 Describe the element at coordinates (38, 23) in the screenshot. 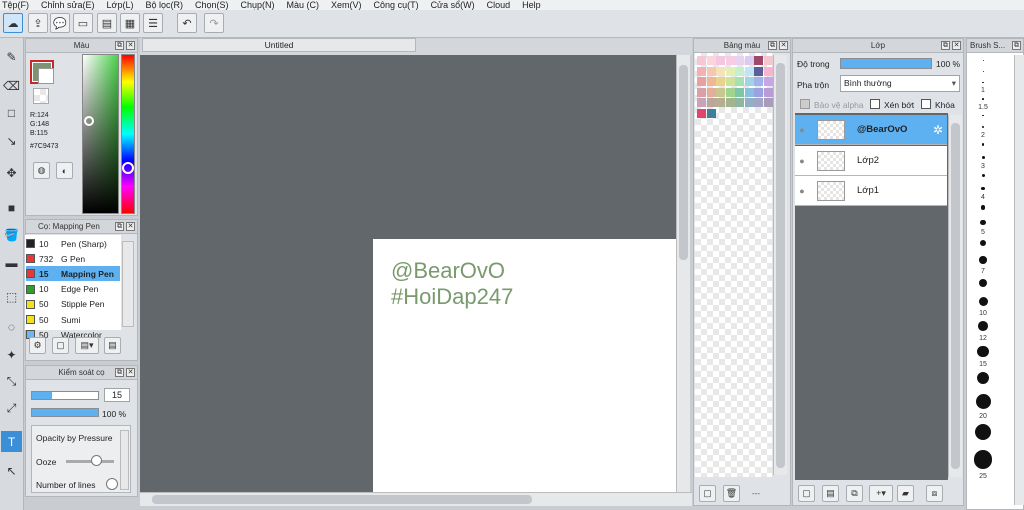

I see `export-icon: ⇪` at that location.